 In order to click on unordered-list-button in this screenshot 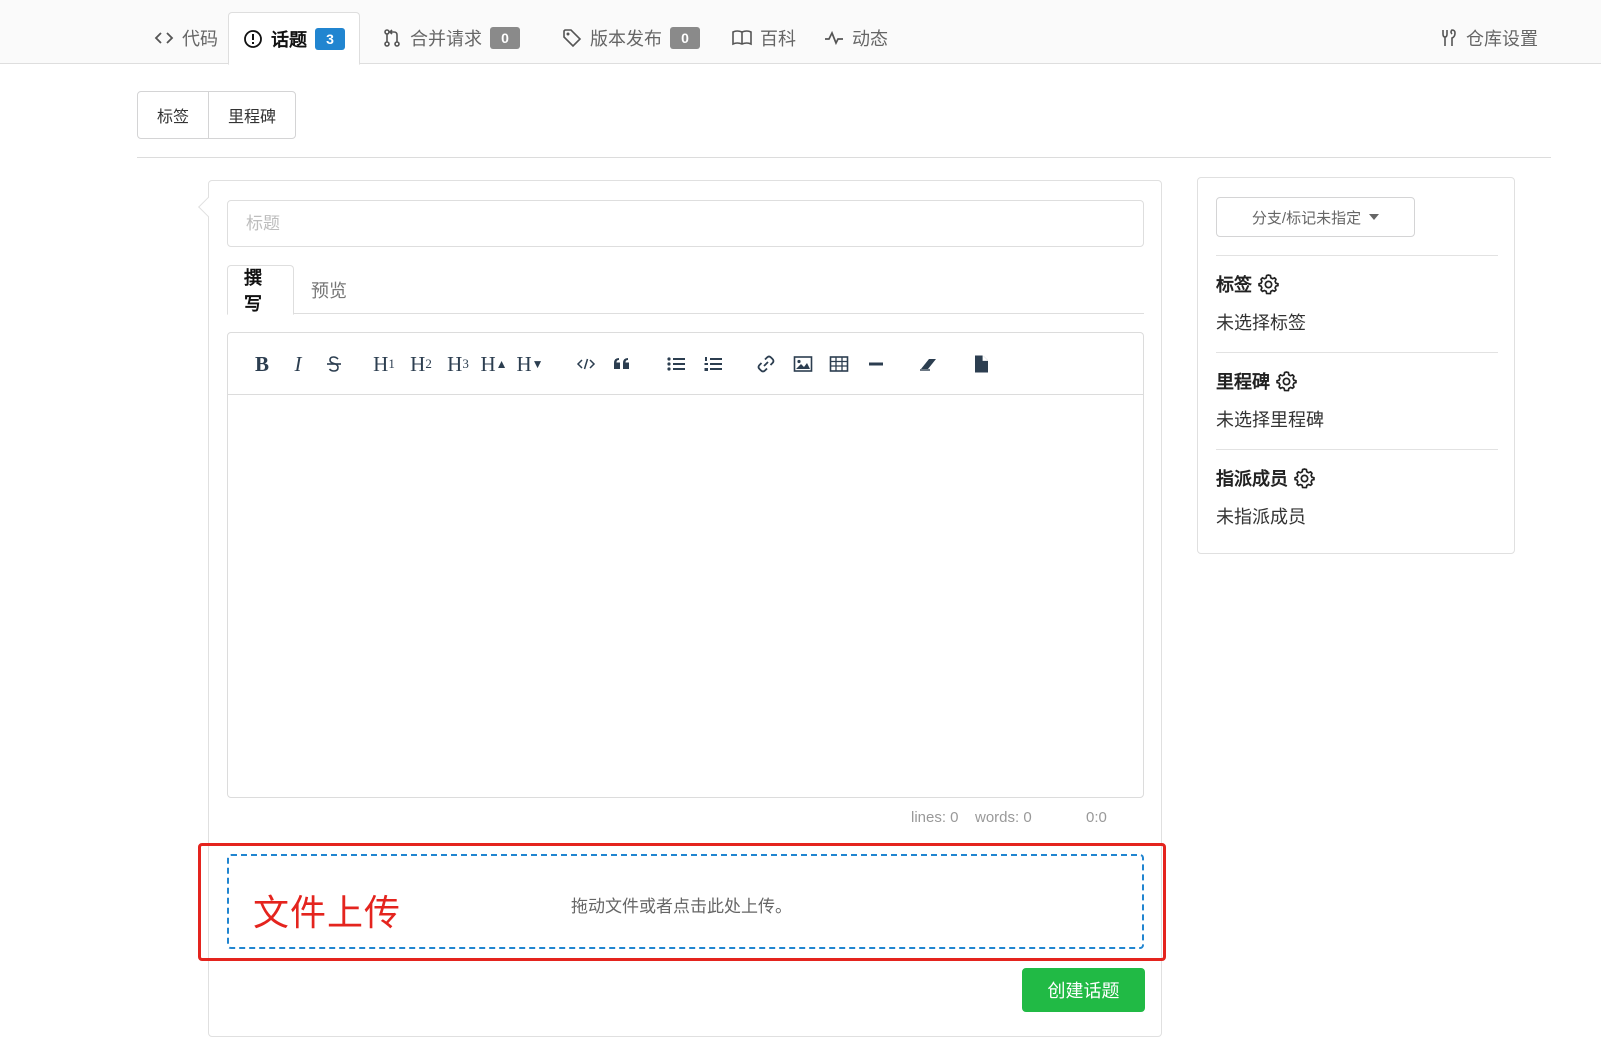, I will do `click(676, 364)`.